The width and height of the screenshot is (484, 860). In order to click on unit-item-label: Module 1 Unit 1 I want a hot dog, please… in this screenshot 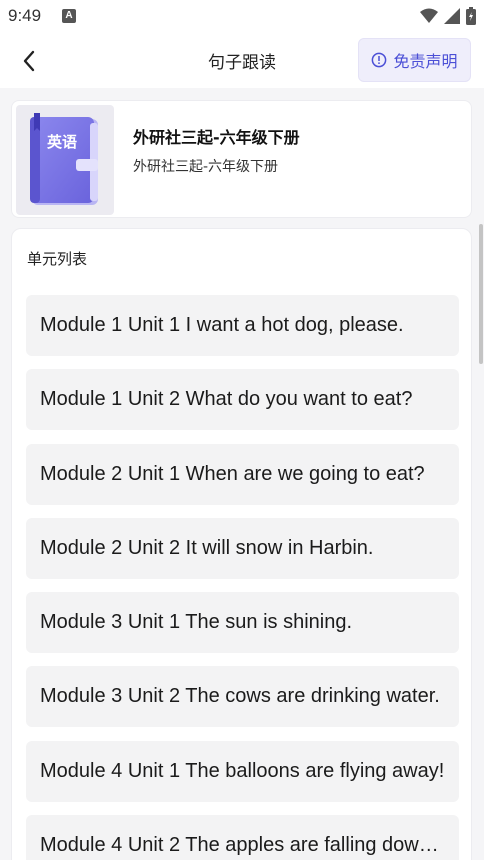, I will do `click(222, 325)`.